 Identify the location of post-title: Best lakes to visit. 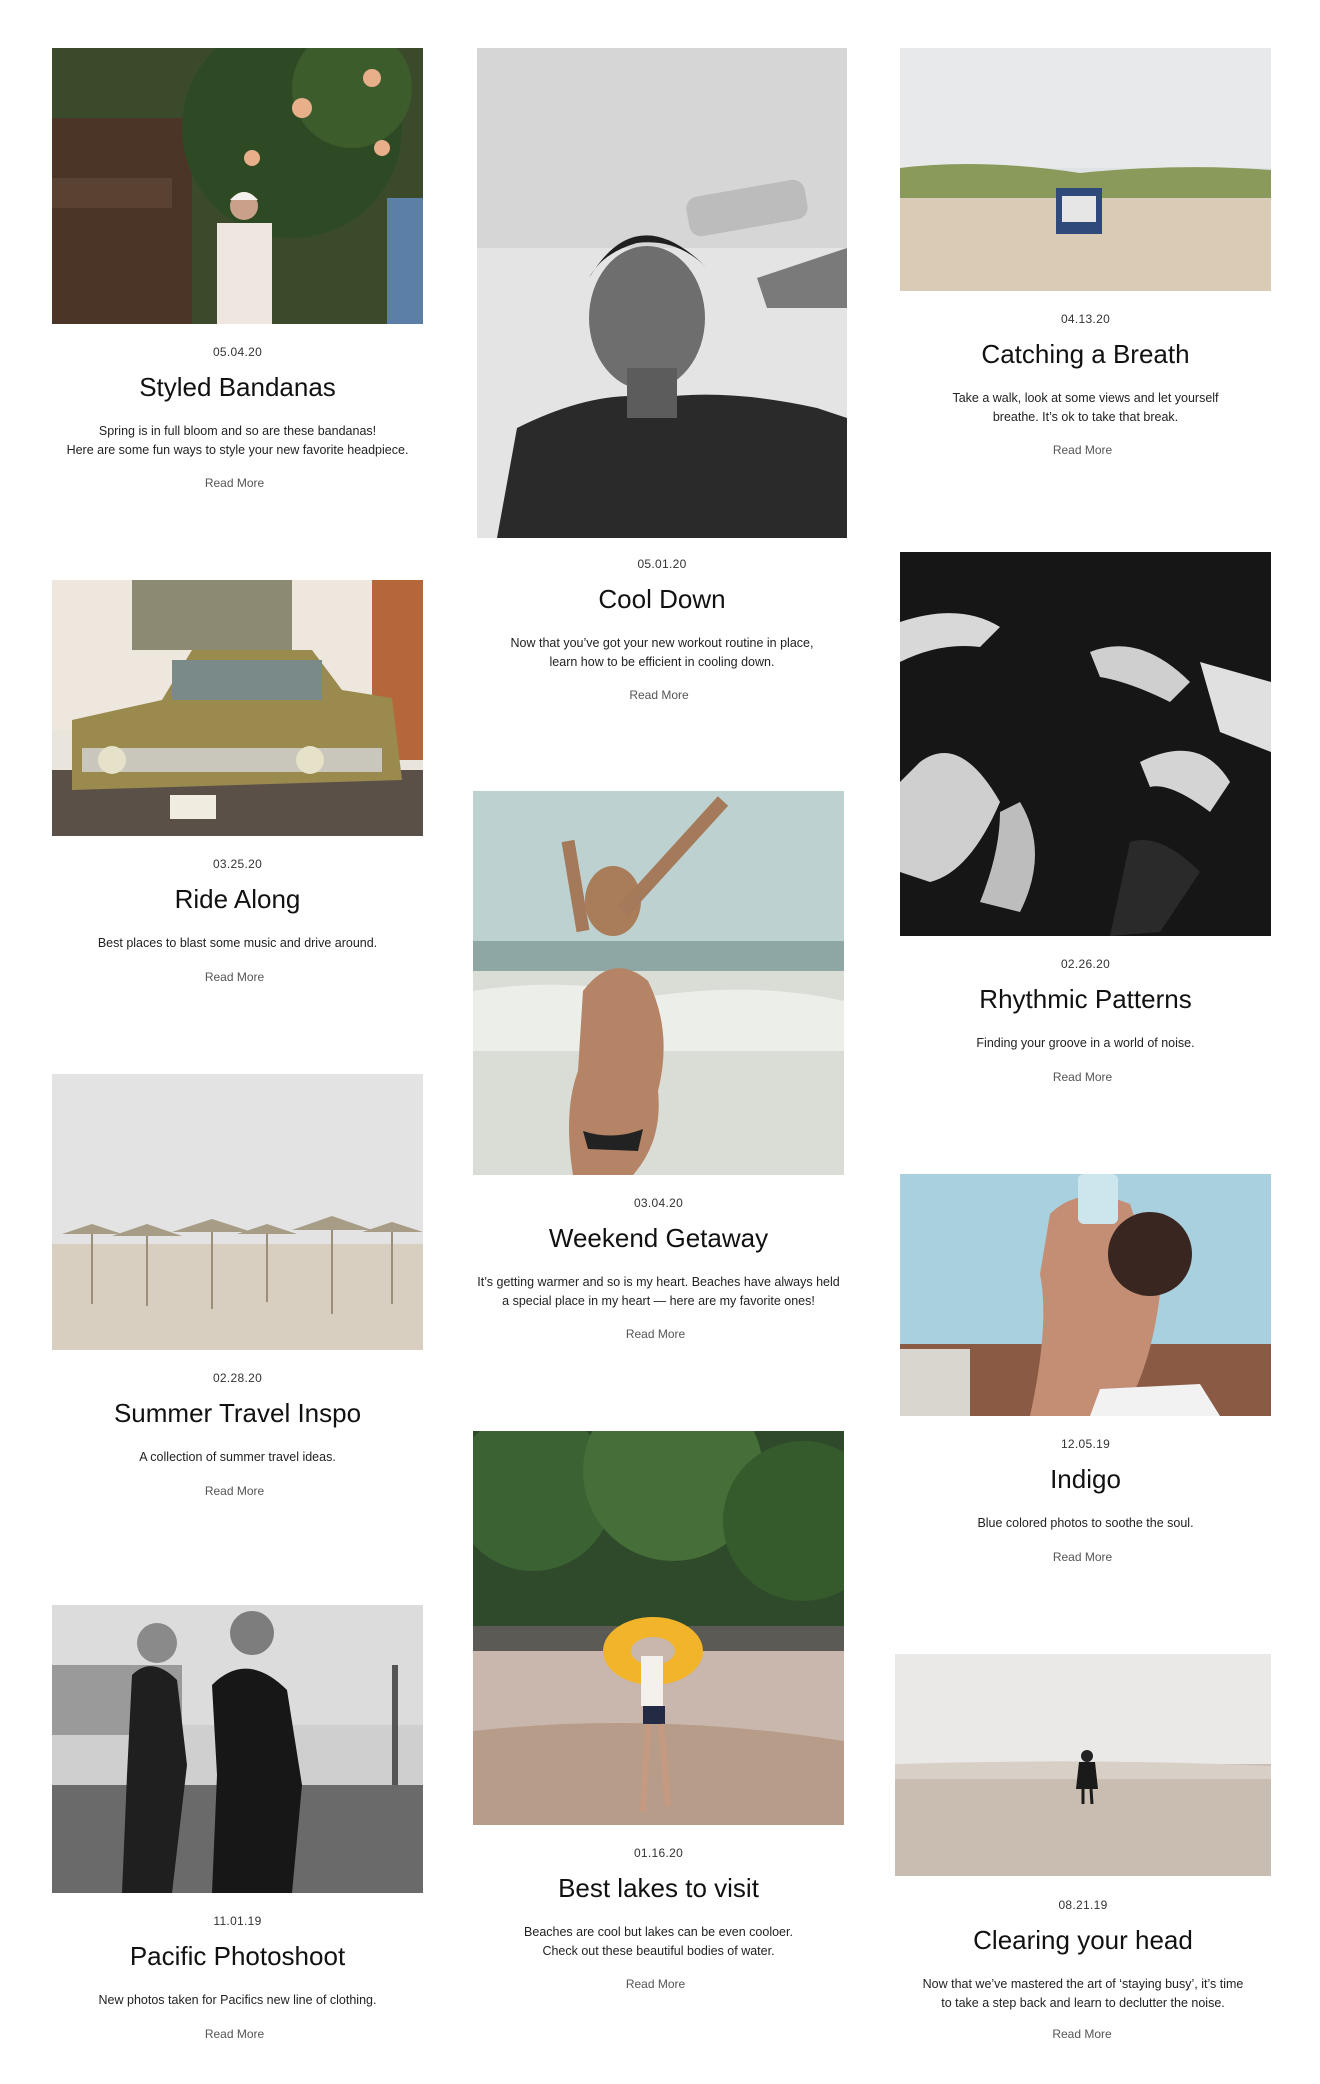
(658, 1888).